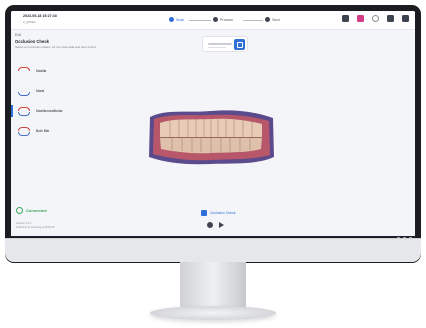 The height and width of the screenshot is (328, 426). I want to click on step-process: Process, so click(223, 19).